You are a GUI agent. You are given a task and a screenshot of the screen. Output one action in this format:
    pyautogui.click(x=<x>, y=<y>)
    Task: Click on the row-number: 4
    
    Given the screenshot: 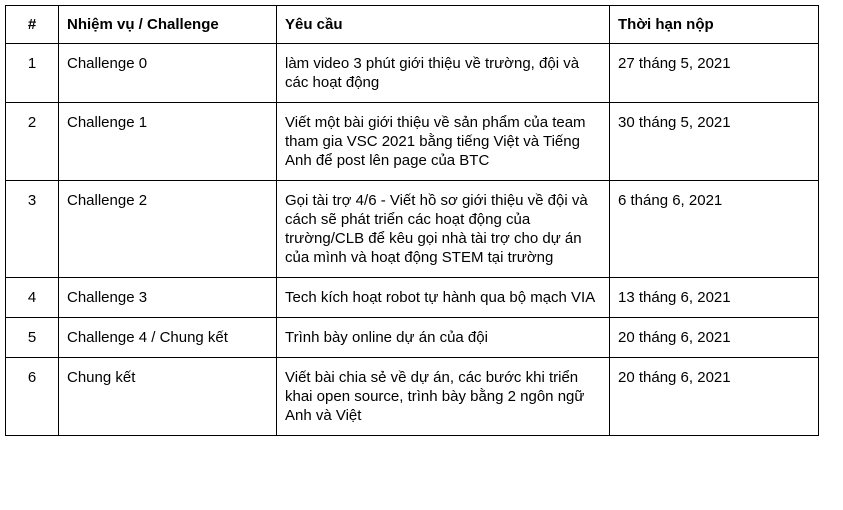 What is the action you would take?
    pyautogui.click(x=32, y=297)
    